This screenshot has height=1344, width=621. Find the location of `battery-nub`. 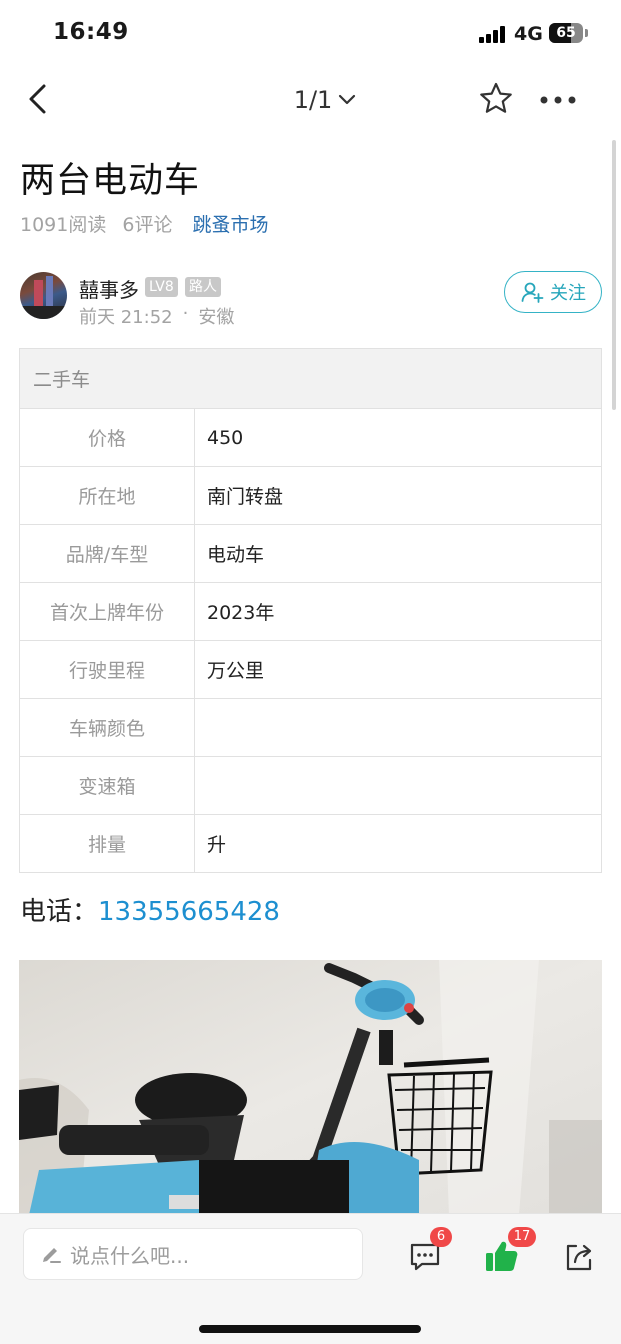

battery-nub is located at coordinates (586, 33).